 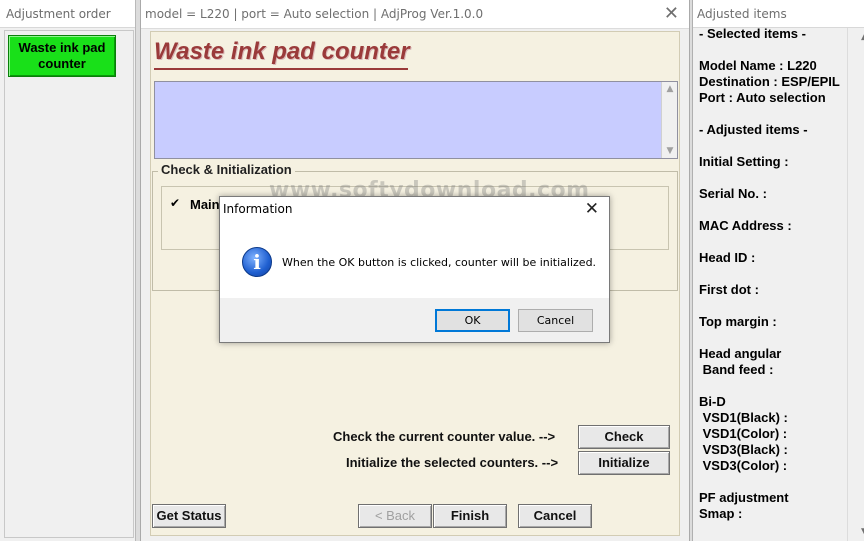 I want to click on dialog-cancel-button: Cancel, so click(x=555, y=320).